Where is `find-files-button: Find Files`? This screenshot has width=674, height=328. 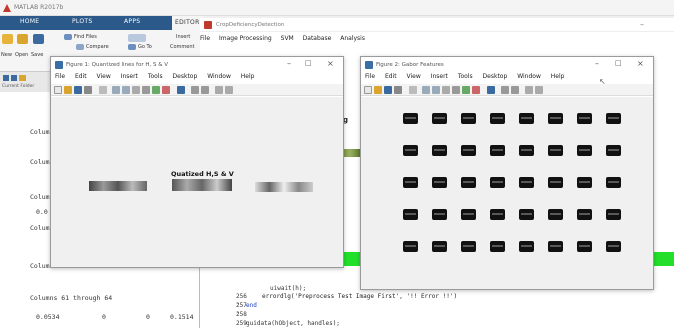
find-files-button: Find Files is located at coordinates (85, 37).